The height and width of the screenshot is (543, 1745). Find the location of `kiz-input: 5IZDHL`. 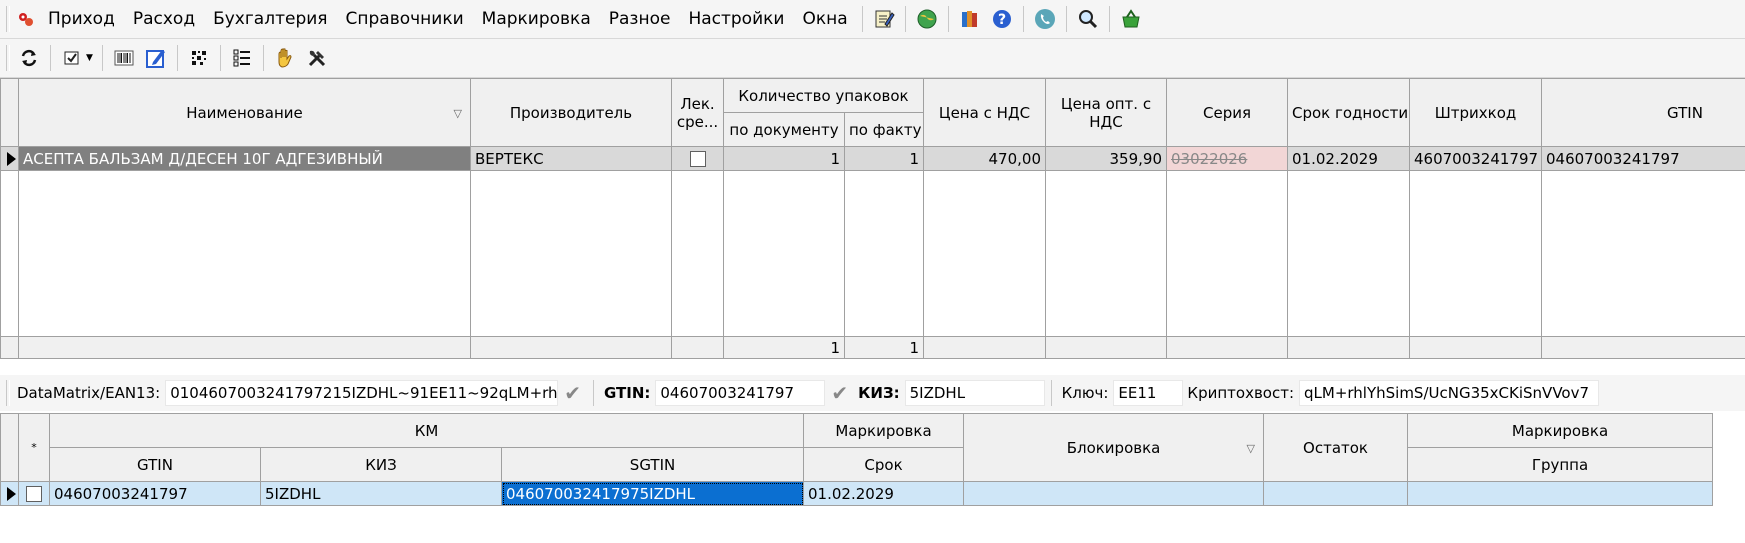

kiz-input: 5IZDHL is located at coordinates (974, 393).